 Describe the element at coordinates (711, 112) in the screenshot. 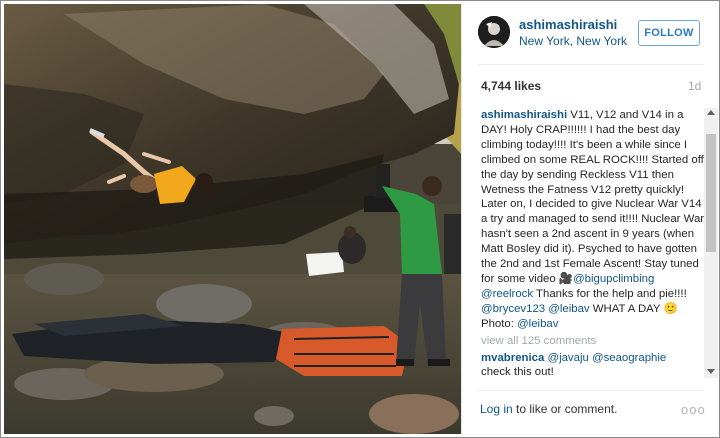

I see `scroll-up-arrow-icon` at that location.